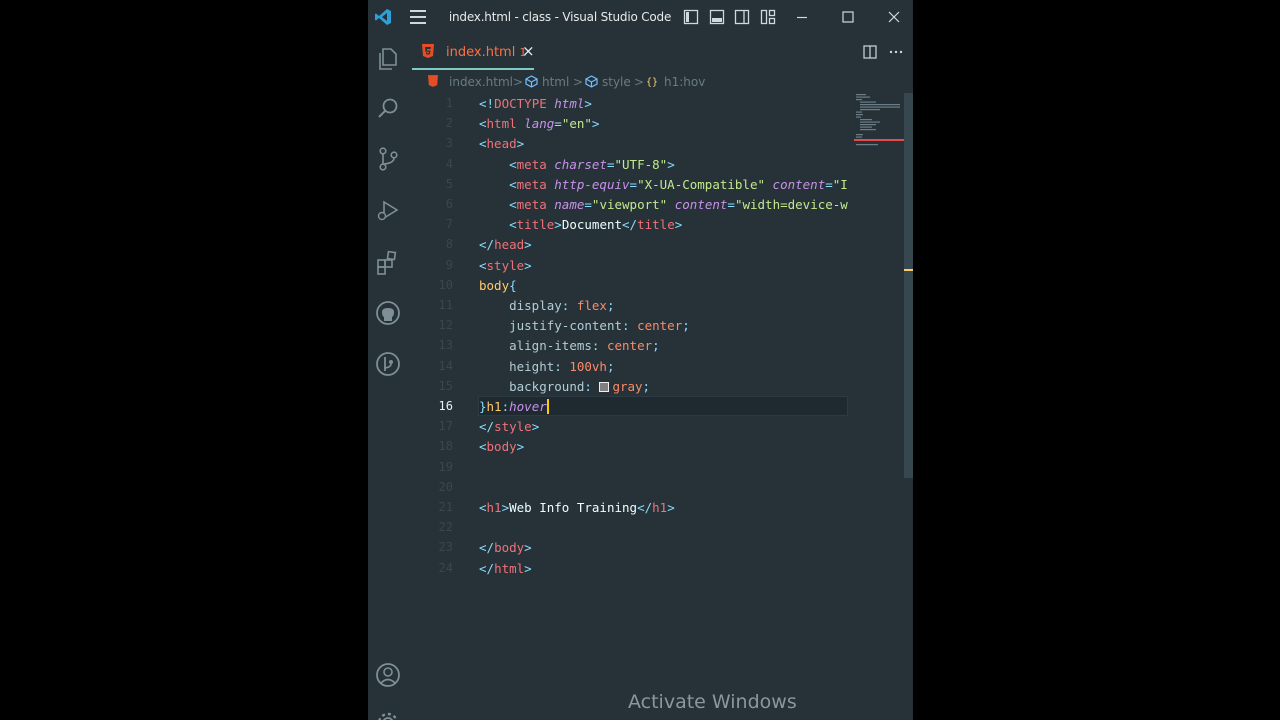 The width and height of the screenshot is (1280, 720). What do you see at coordinates (896, 52) in the screenshot?
I see `more-actions-icon` at bounding box center [896, 52].